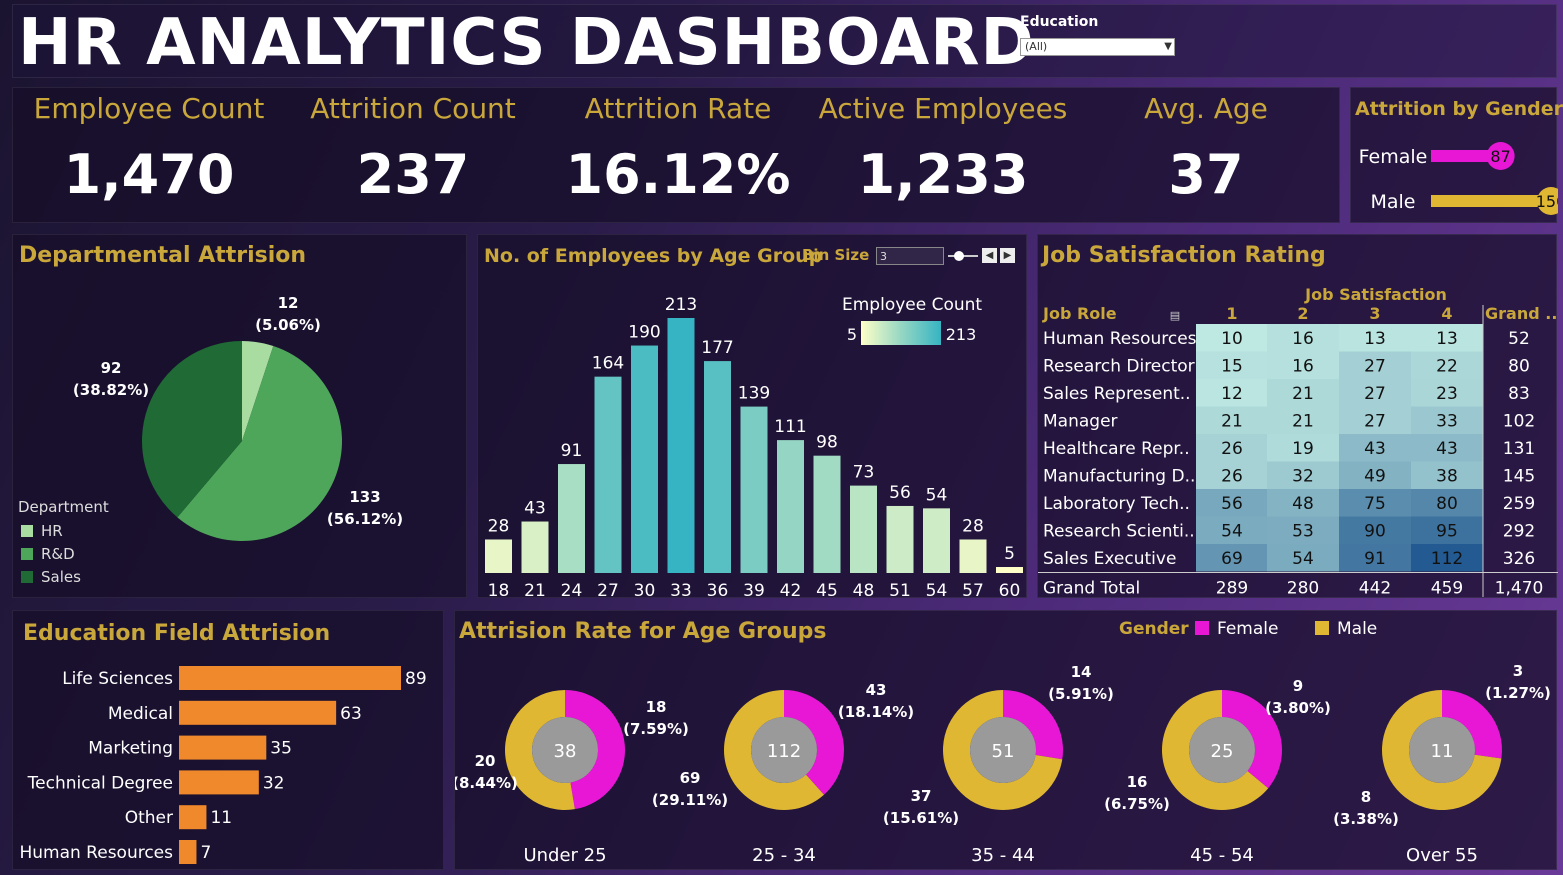  I want to click on kpi-avg-age: Avg. Age 37, so click(1206, 147).